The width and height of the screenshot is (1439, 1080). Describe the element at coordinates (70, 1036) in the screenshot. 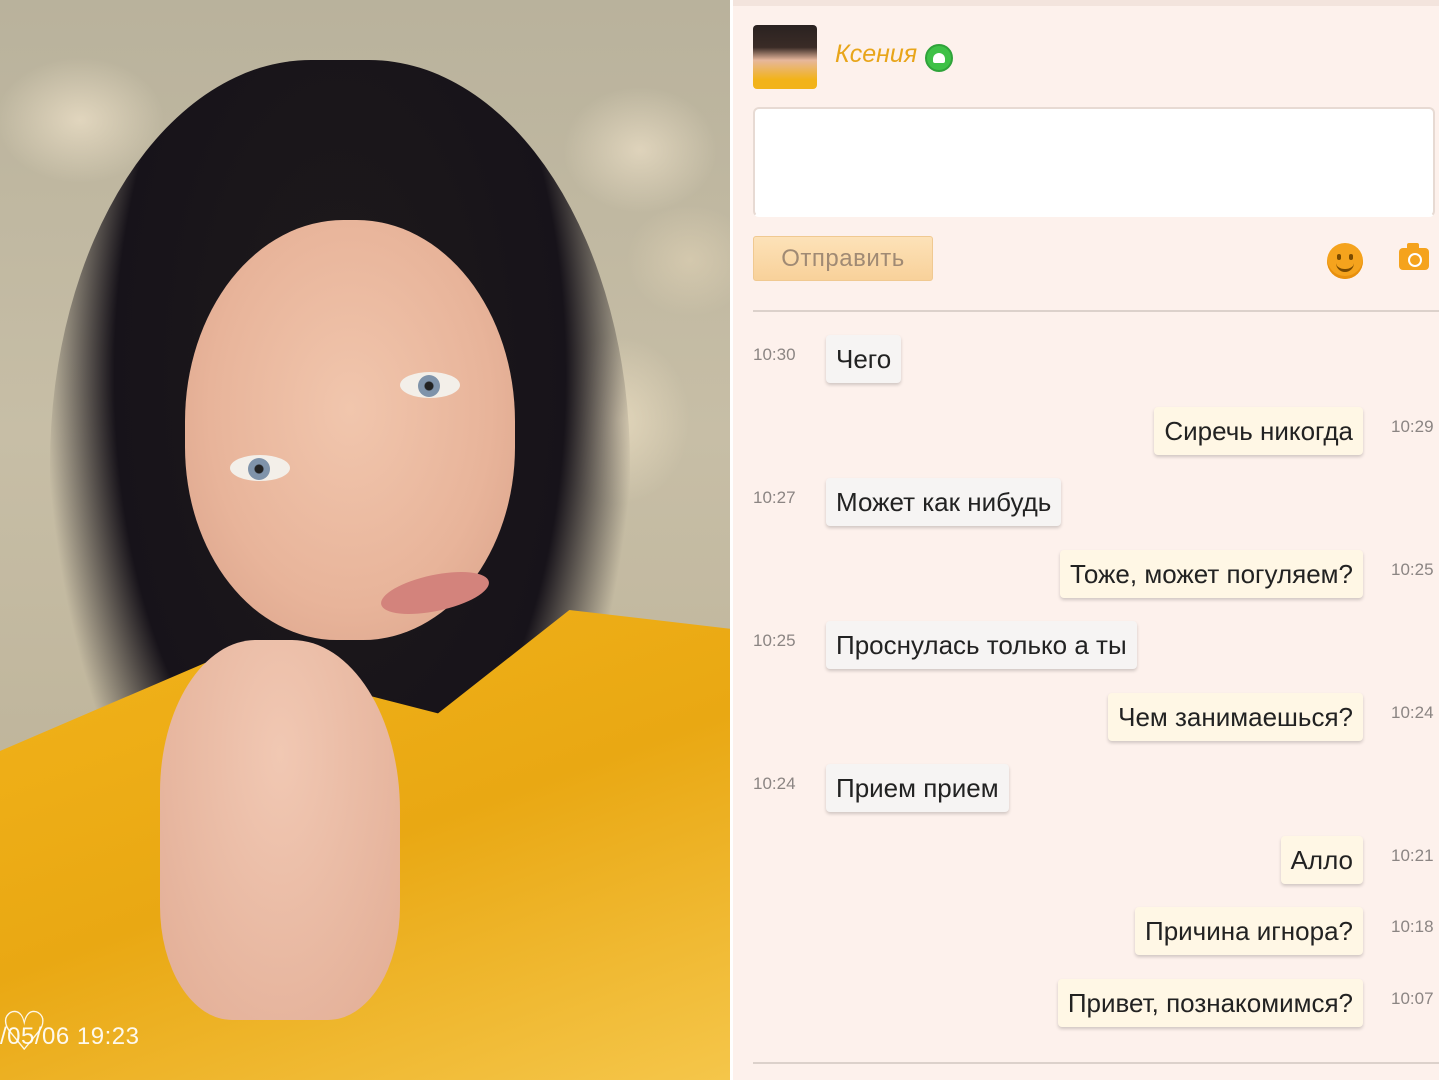

I see `photo-timestamp: /05/06 19:23` at that location.